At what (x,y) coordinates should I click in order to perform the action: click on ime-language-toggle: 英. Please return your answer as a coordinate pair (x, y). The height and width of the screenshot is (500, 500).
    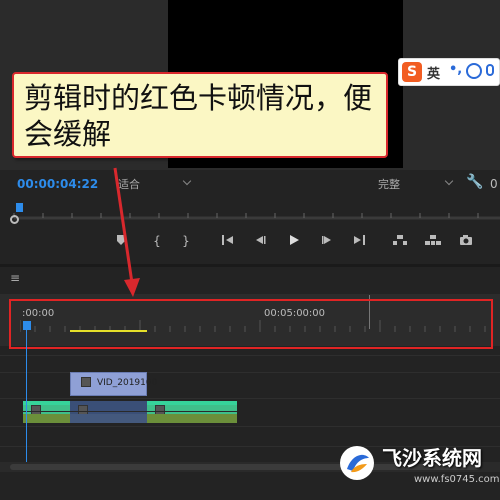
    Looking at the image, I should click on (433, 72).